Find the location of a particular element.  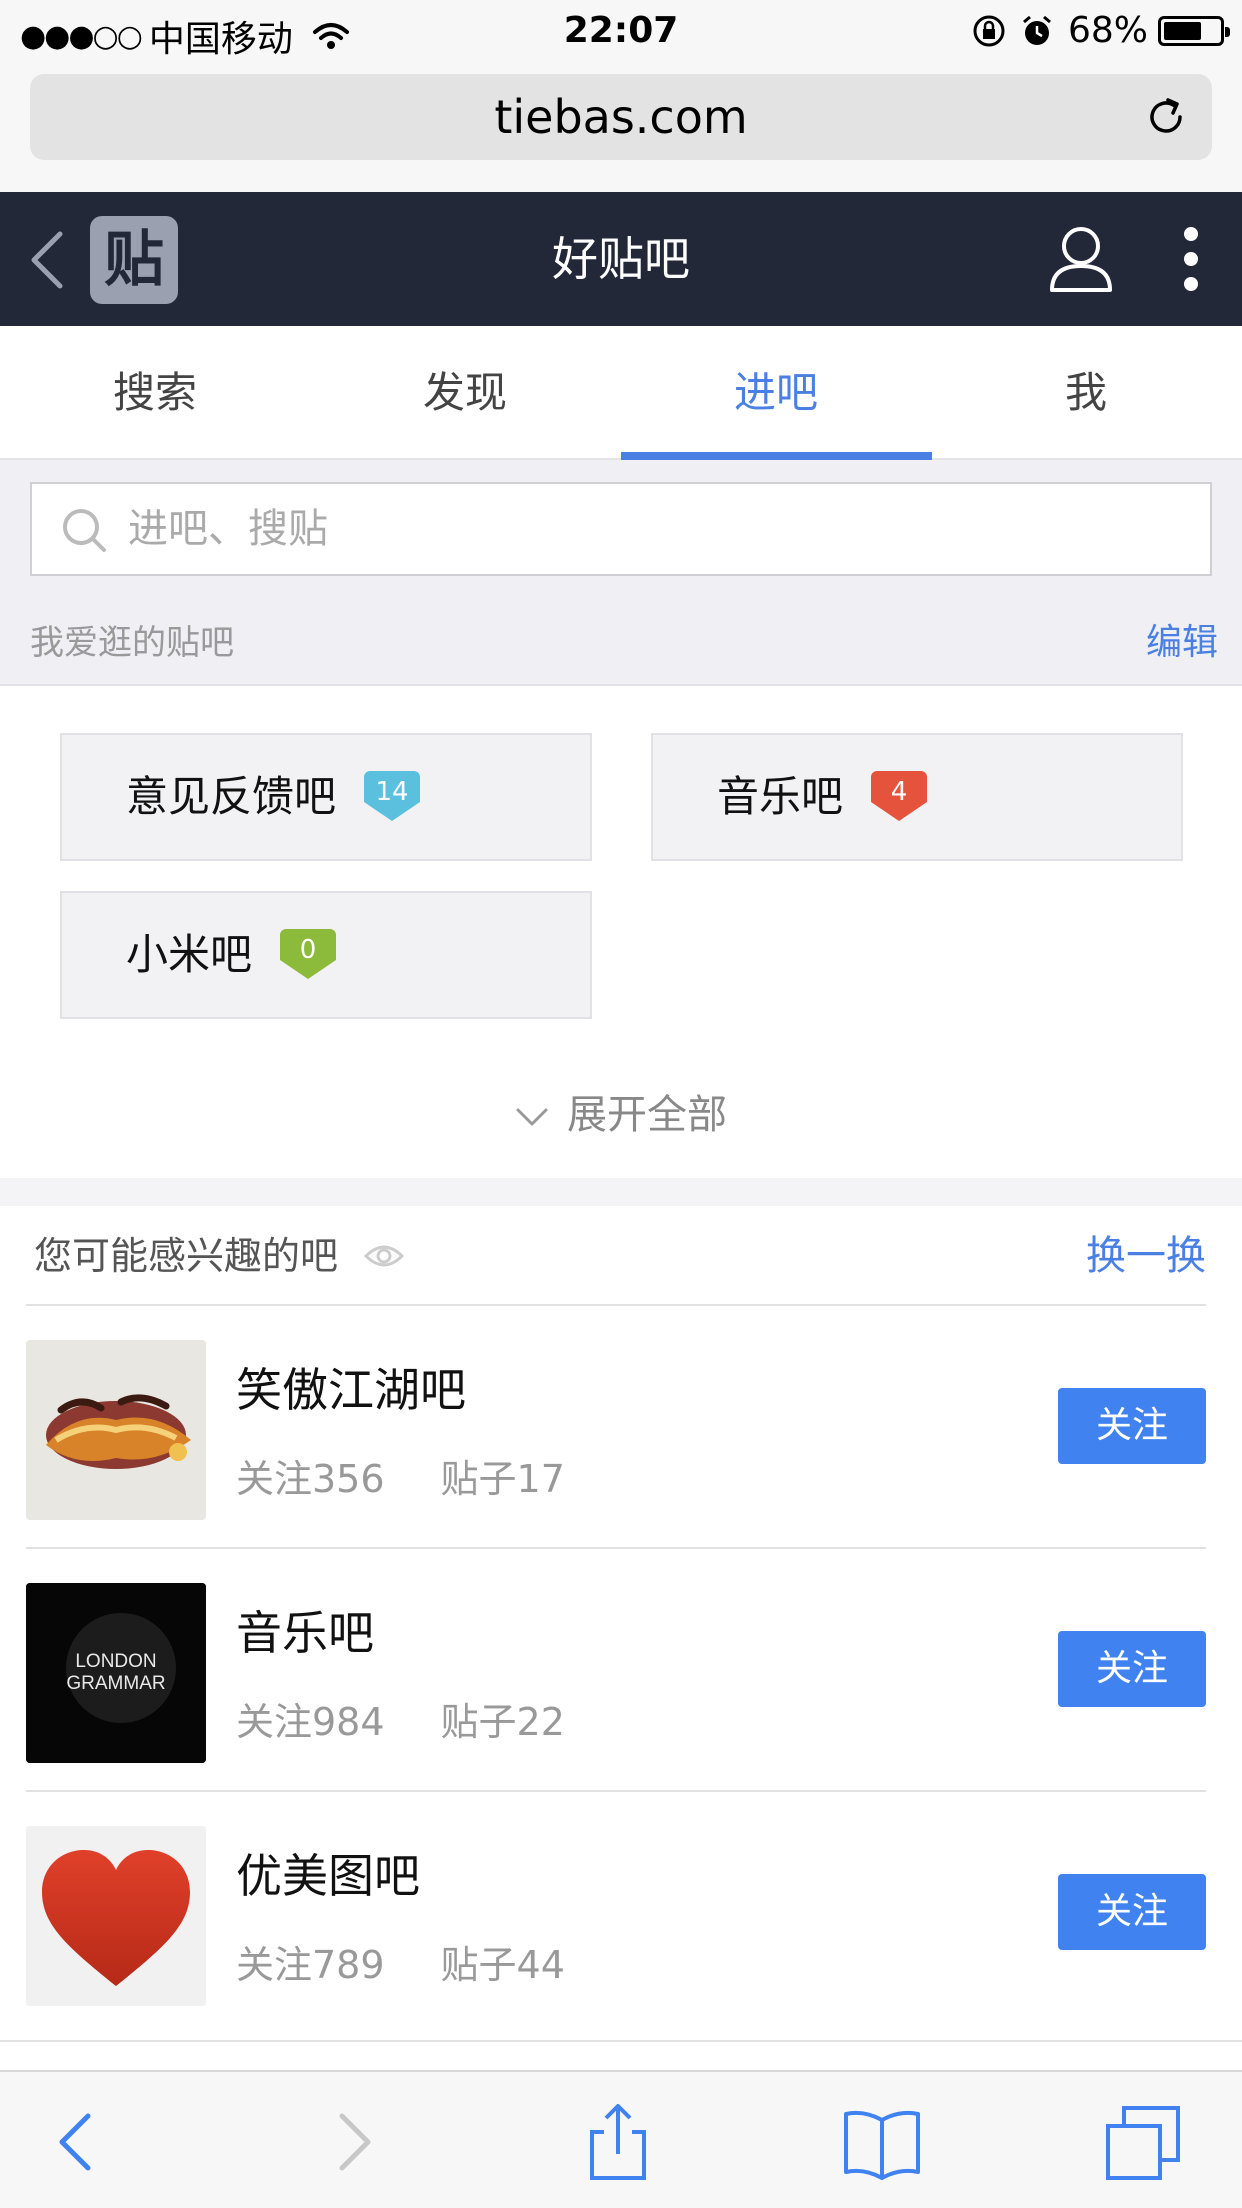

browser-address-area: tiebas.com is located at coordinates (621, 127).